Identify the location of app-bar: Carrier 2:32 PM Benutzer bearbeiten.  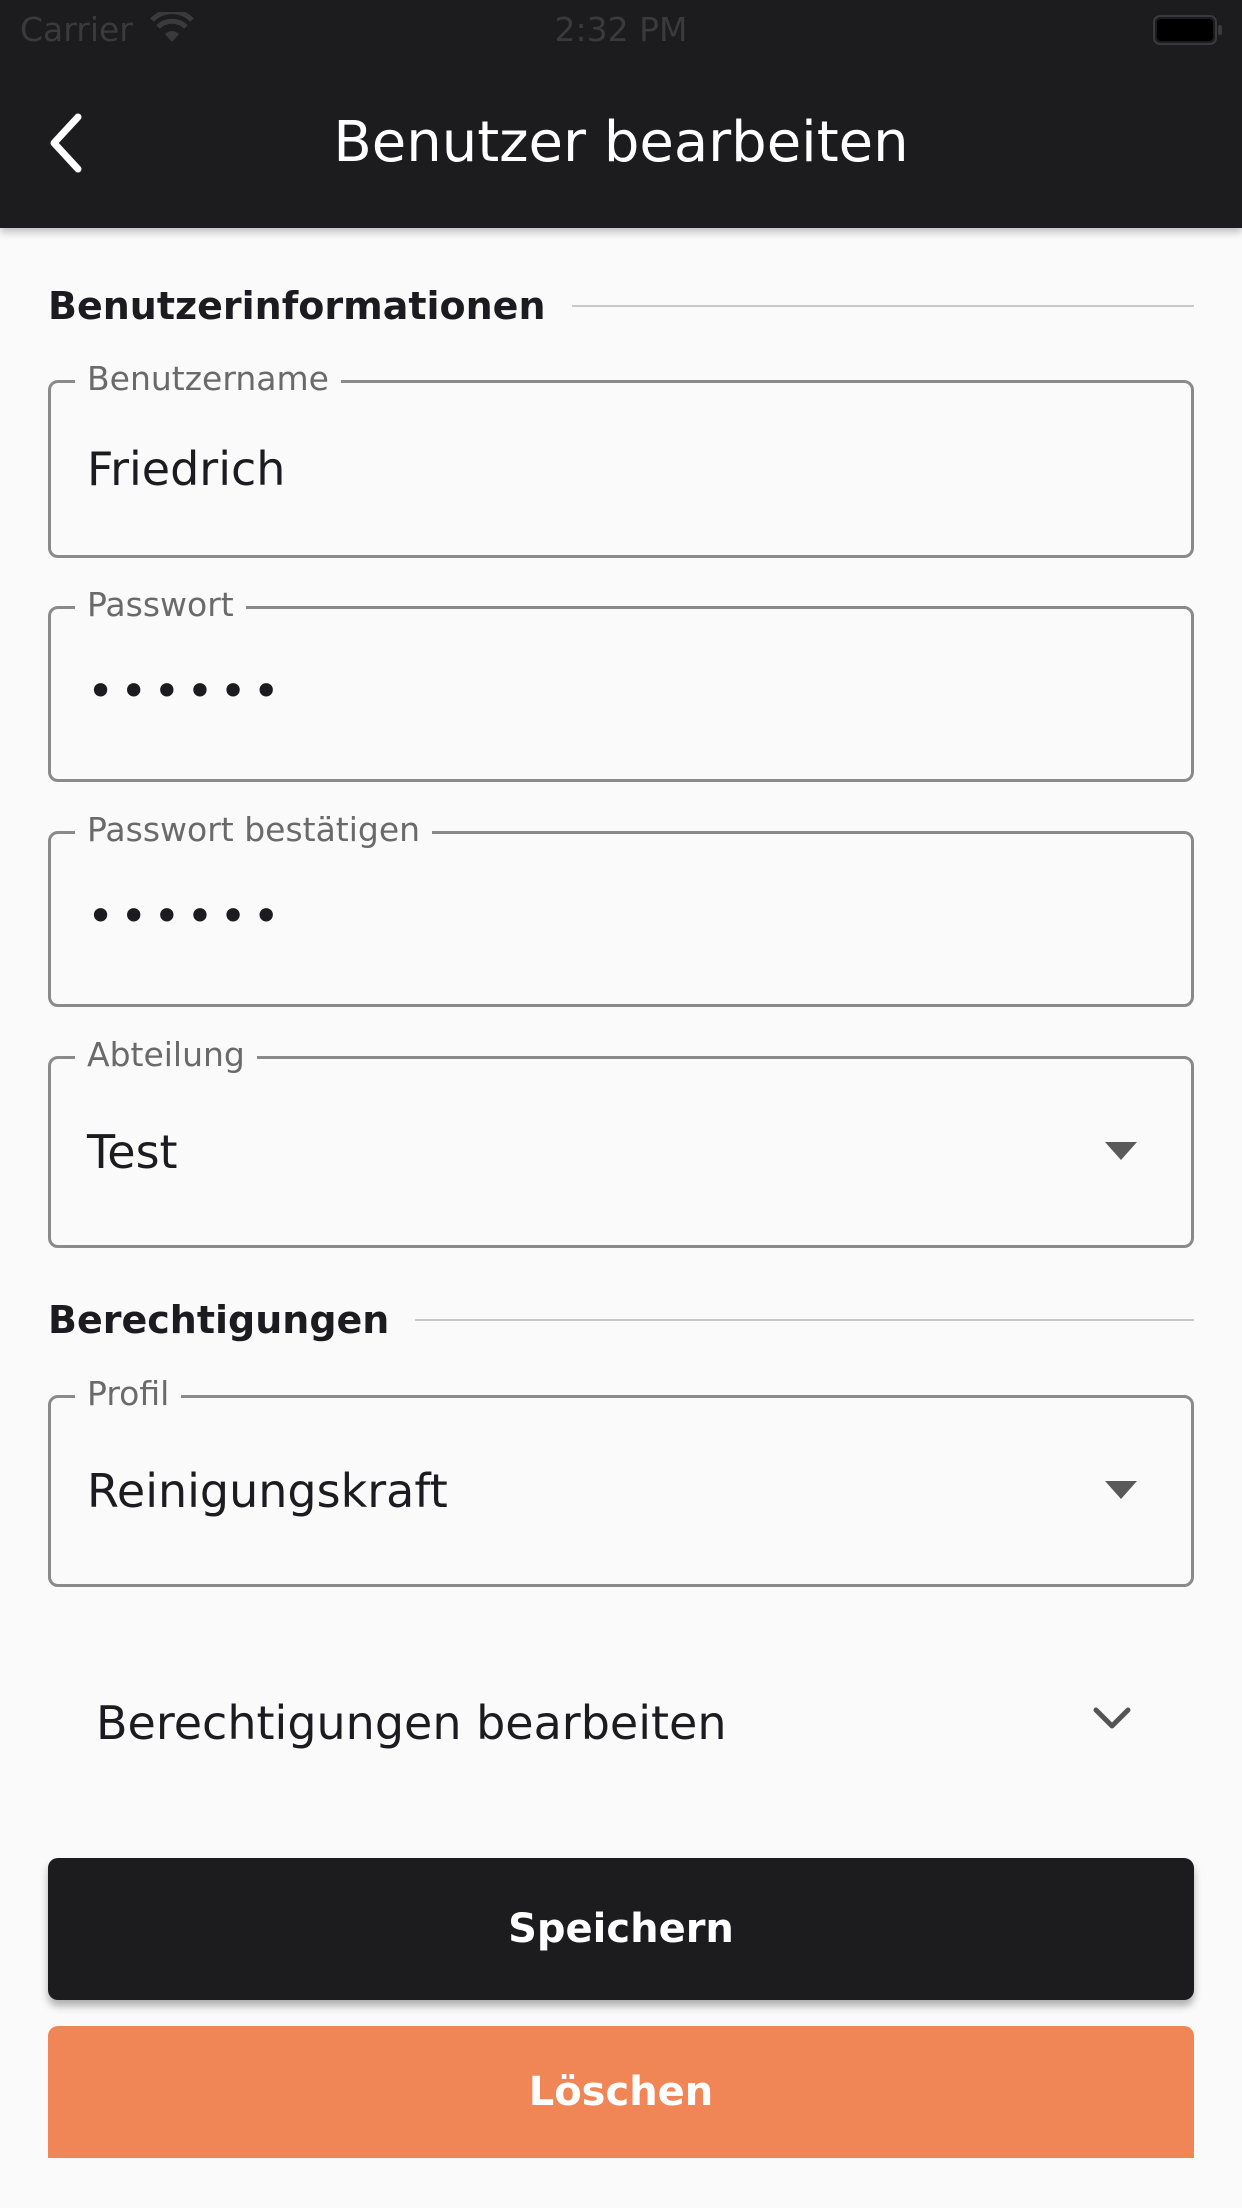
(621, 114).